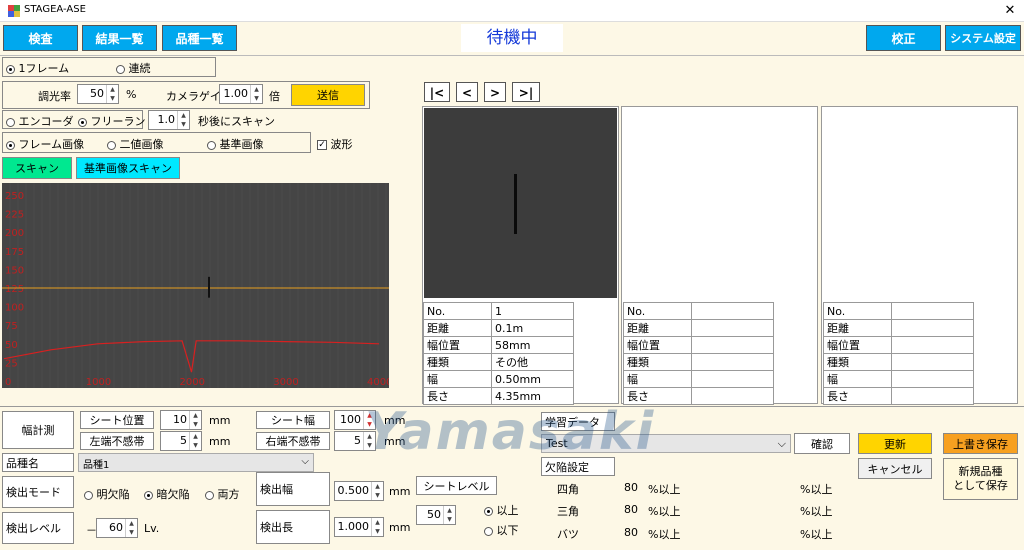 The height and width of the screenshot is (550, 1024). Describe the element at coordinates (400, 491) in the screenshot. I see `detect-width-unit: mm` at that location.